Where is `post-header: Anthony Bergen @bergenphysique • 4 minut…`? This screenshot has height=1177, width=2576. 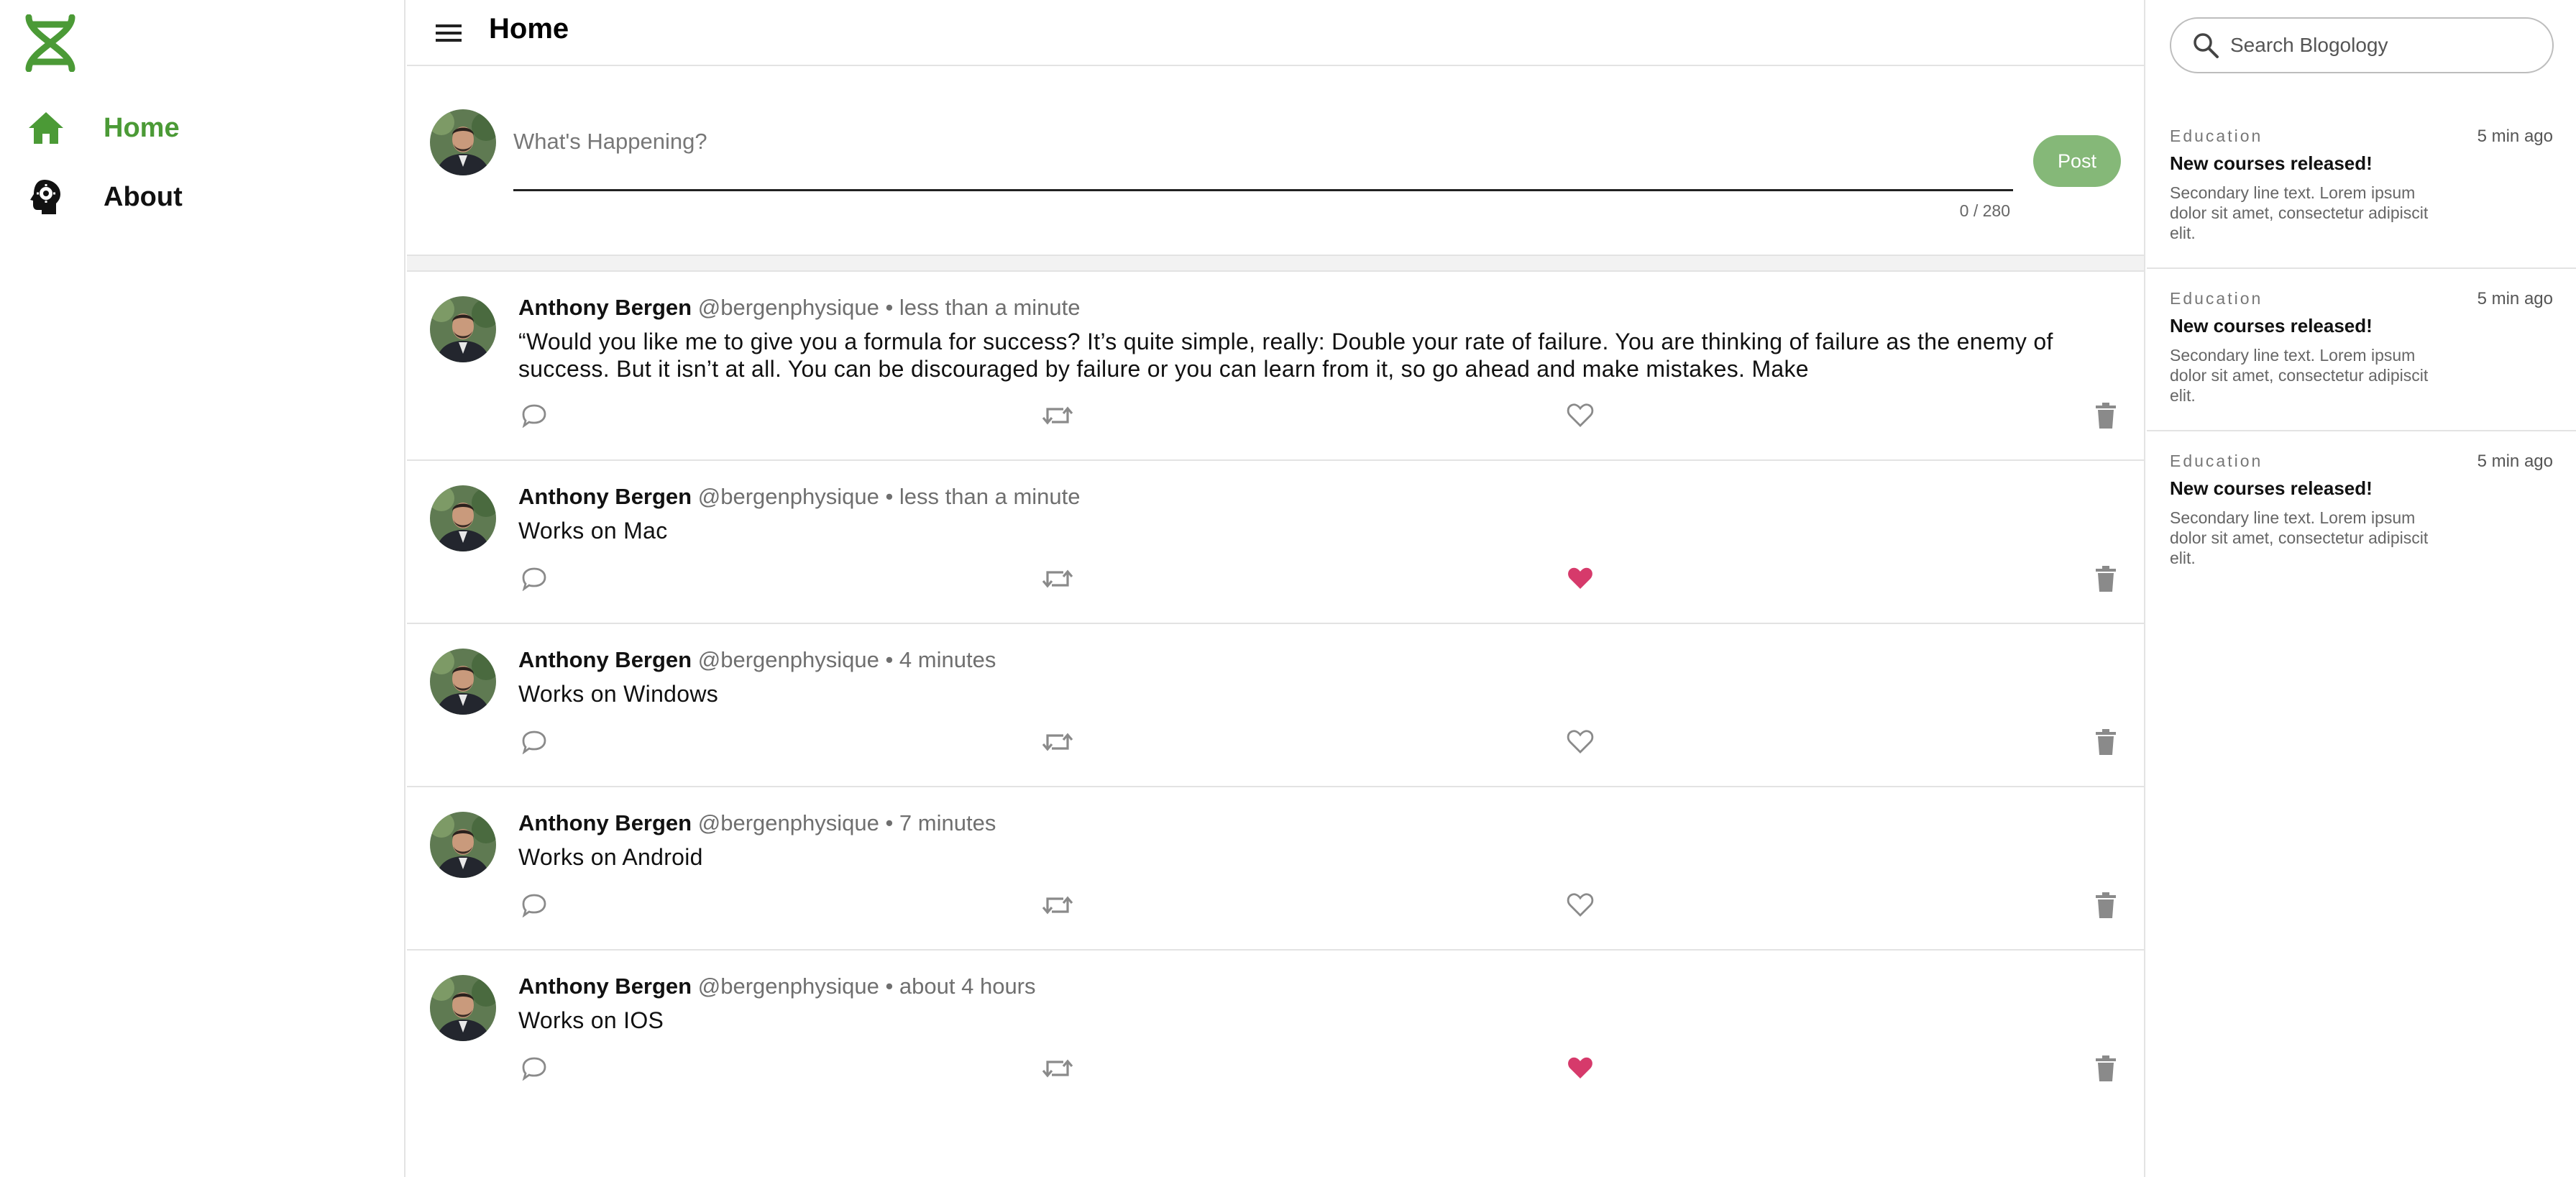 post-header: Anthony Bergen @bergenphysique • 4 minut… is located at coordinates (757, 660).